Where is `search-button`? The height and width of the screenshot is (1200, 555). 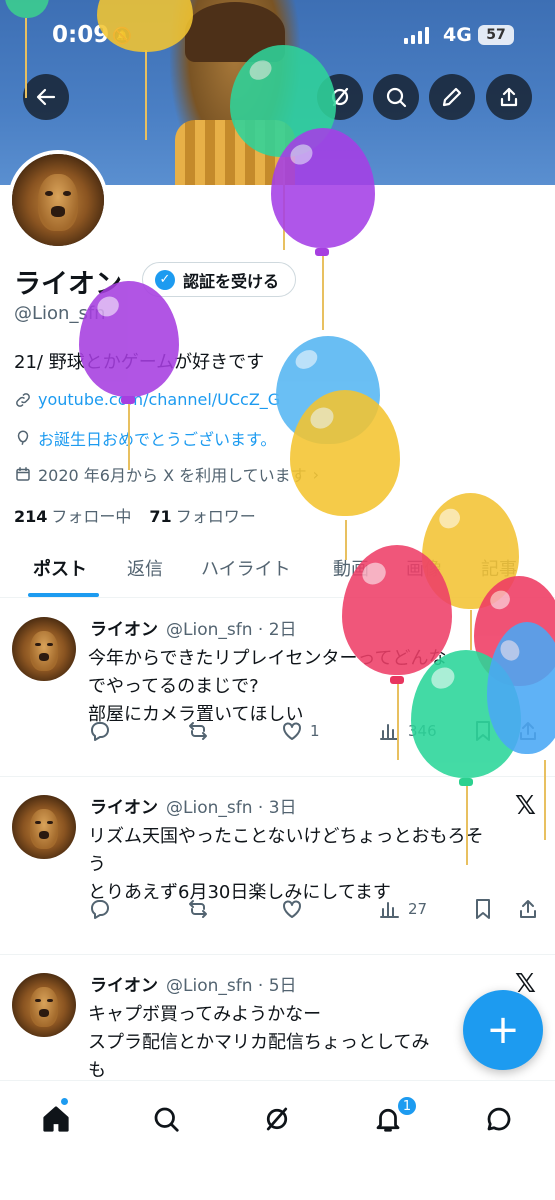
search-button is located at coordinates (396, 97).